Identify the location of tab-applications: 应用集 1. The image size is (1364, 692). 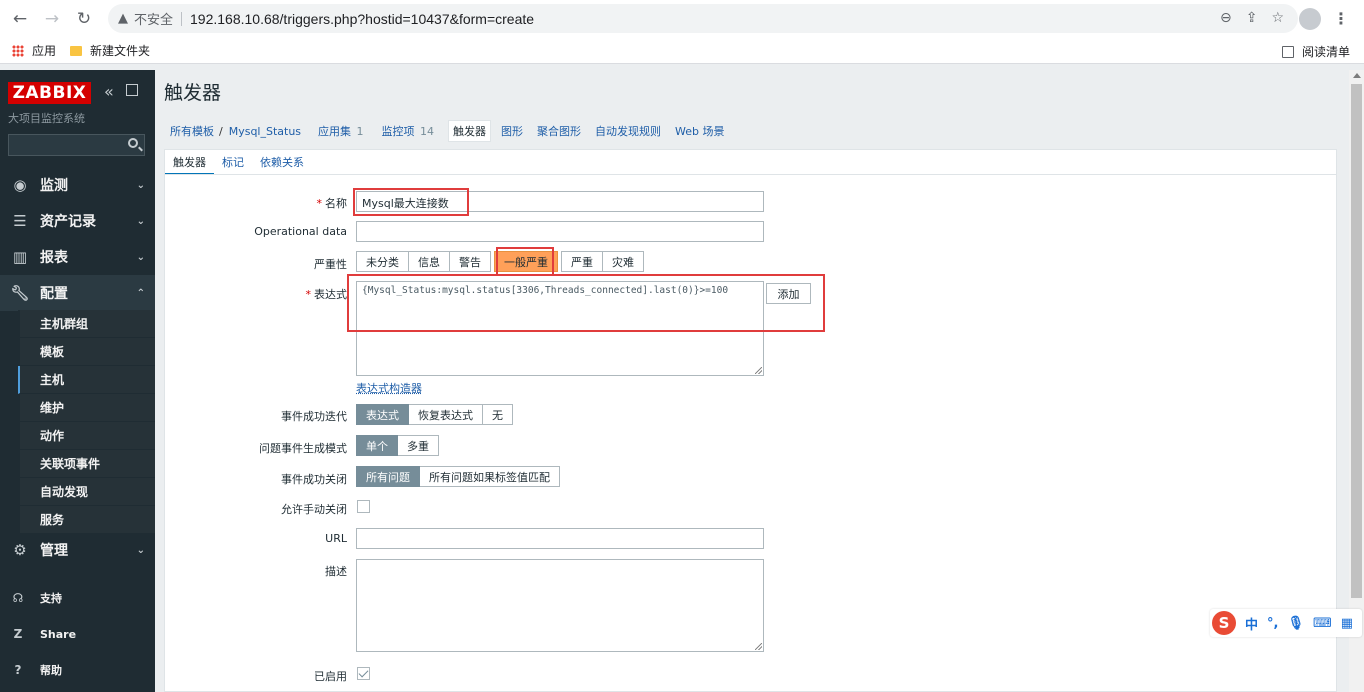
(341, 131).